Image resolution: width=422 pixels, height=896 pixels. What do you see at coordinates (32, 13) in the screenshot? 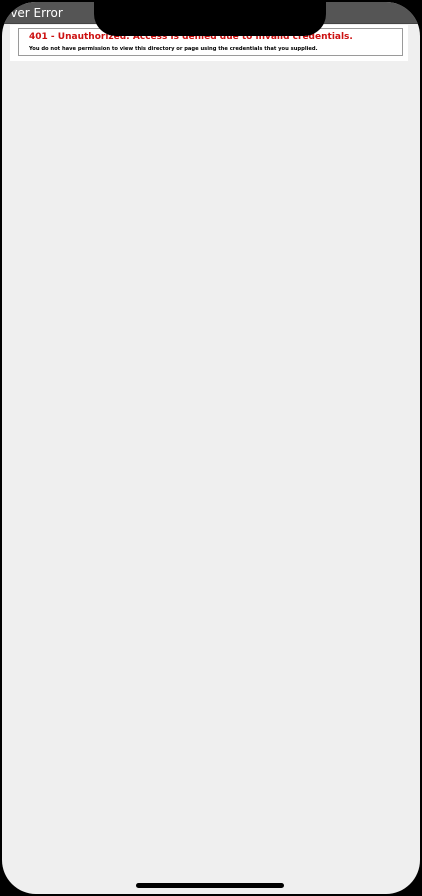
I see `header-title: erver Error` at bounding box center [32, 13].